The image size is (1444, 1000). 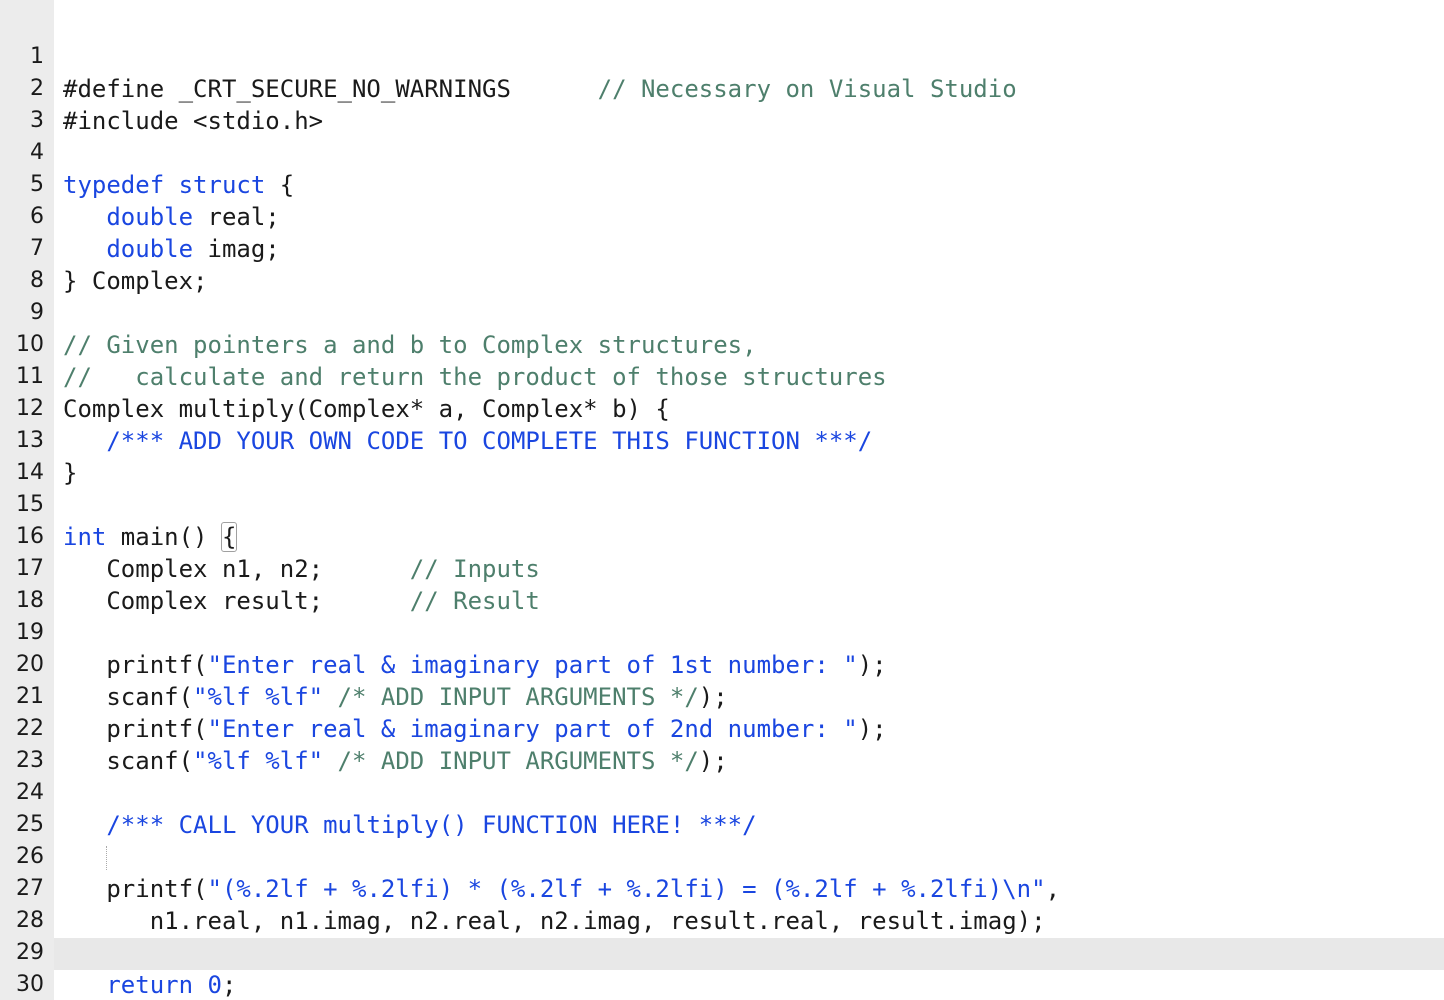 I want to click on string-literal: "%lf %lf", so click(x=258, y=697).